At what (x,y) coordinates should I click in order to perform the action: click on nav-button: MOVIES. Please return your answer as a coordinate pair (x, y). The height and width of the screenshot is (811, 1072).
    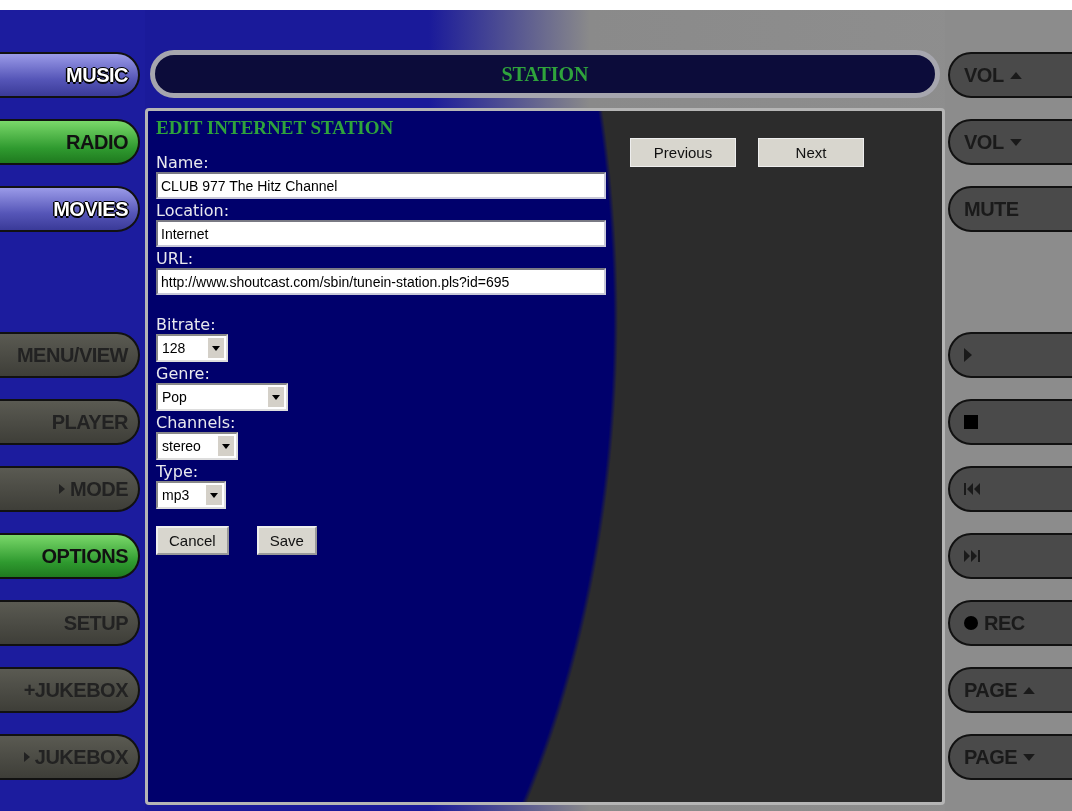
    Looking at the image, I should click on (70, 209).